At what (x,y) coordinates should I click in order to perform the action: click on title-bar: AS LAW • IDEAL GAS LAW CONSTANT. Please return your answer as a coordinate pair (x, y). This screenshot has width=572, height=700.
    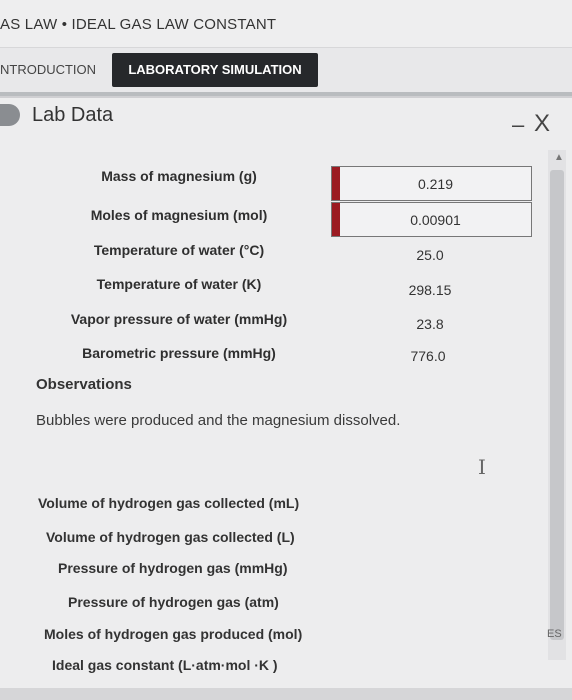
    Looking at the image, I should click on (286, 24).